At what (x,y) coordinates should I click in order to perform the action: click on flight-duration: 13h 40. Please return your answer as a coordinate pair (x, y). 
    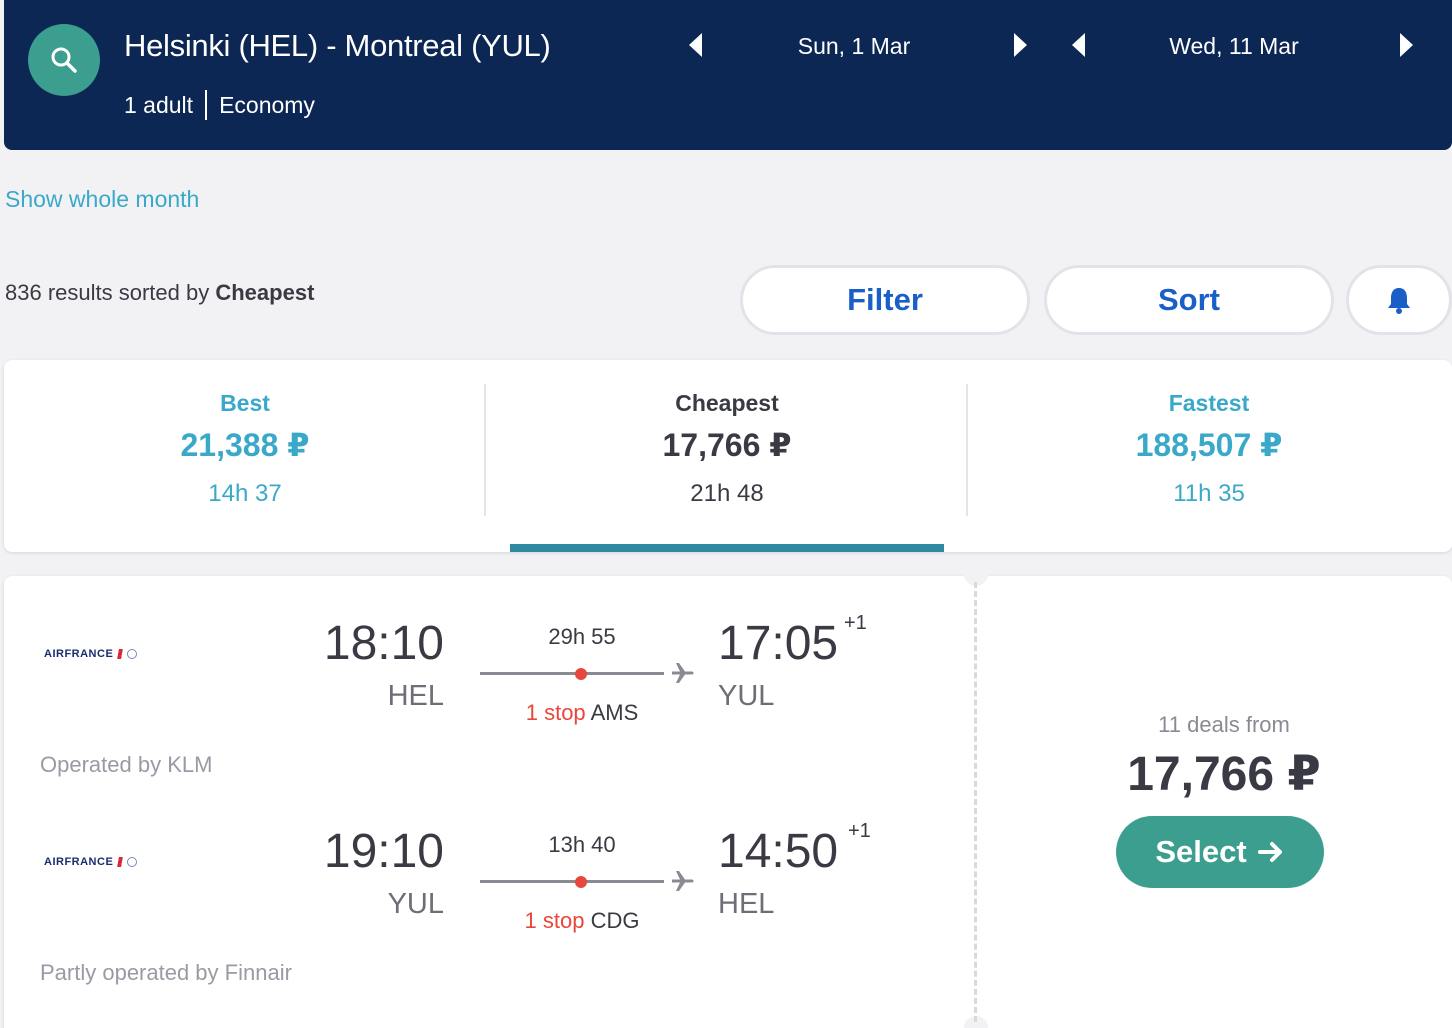
    Looking at the image, I should click on (582, 844).